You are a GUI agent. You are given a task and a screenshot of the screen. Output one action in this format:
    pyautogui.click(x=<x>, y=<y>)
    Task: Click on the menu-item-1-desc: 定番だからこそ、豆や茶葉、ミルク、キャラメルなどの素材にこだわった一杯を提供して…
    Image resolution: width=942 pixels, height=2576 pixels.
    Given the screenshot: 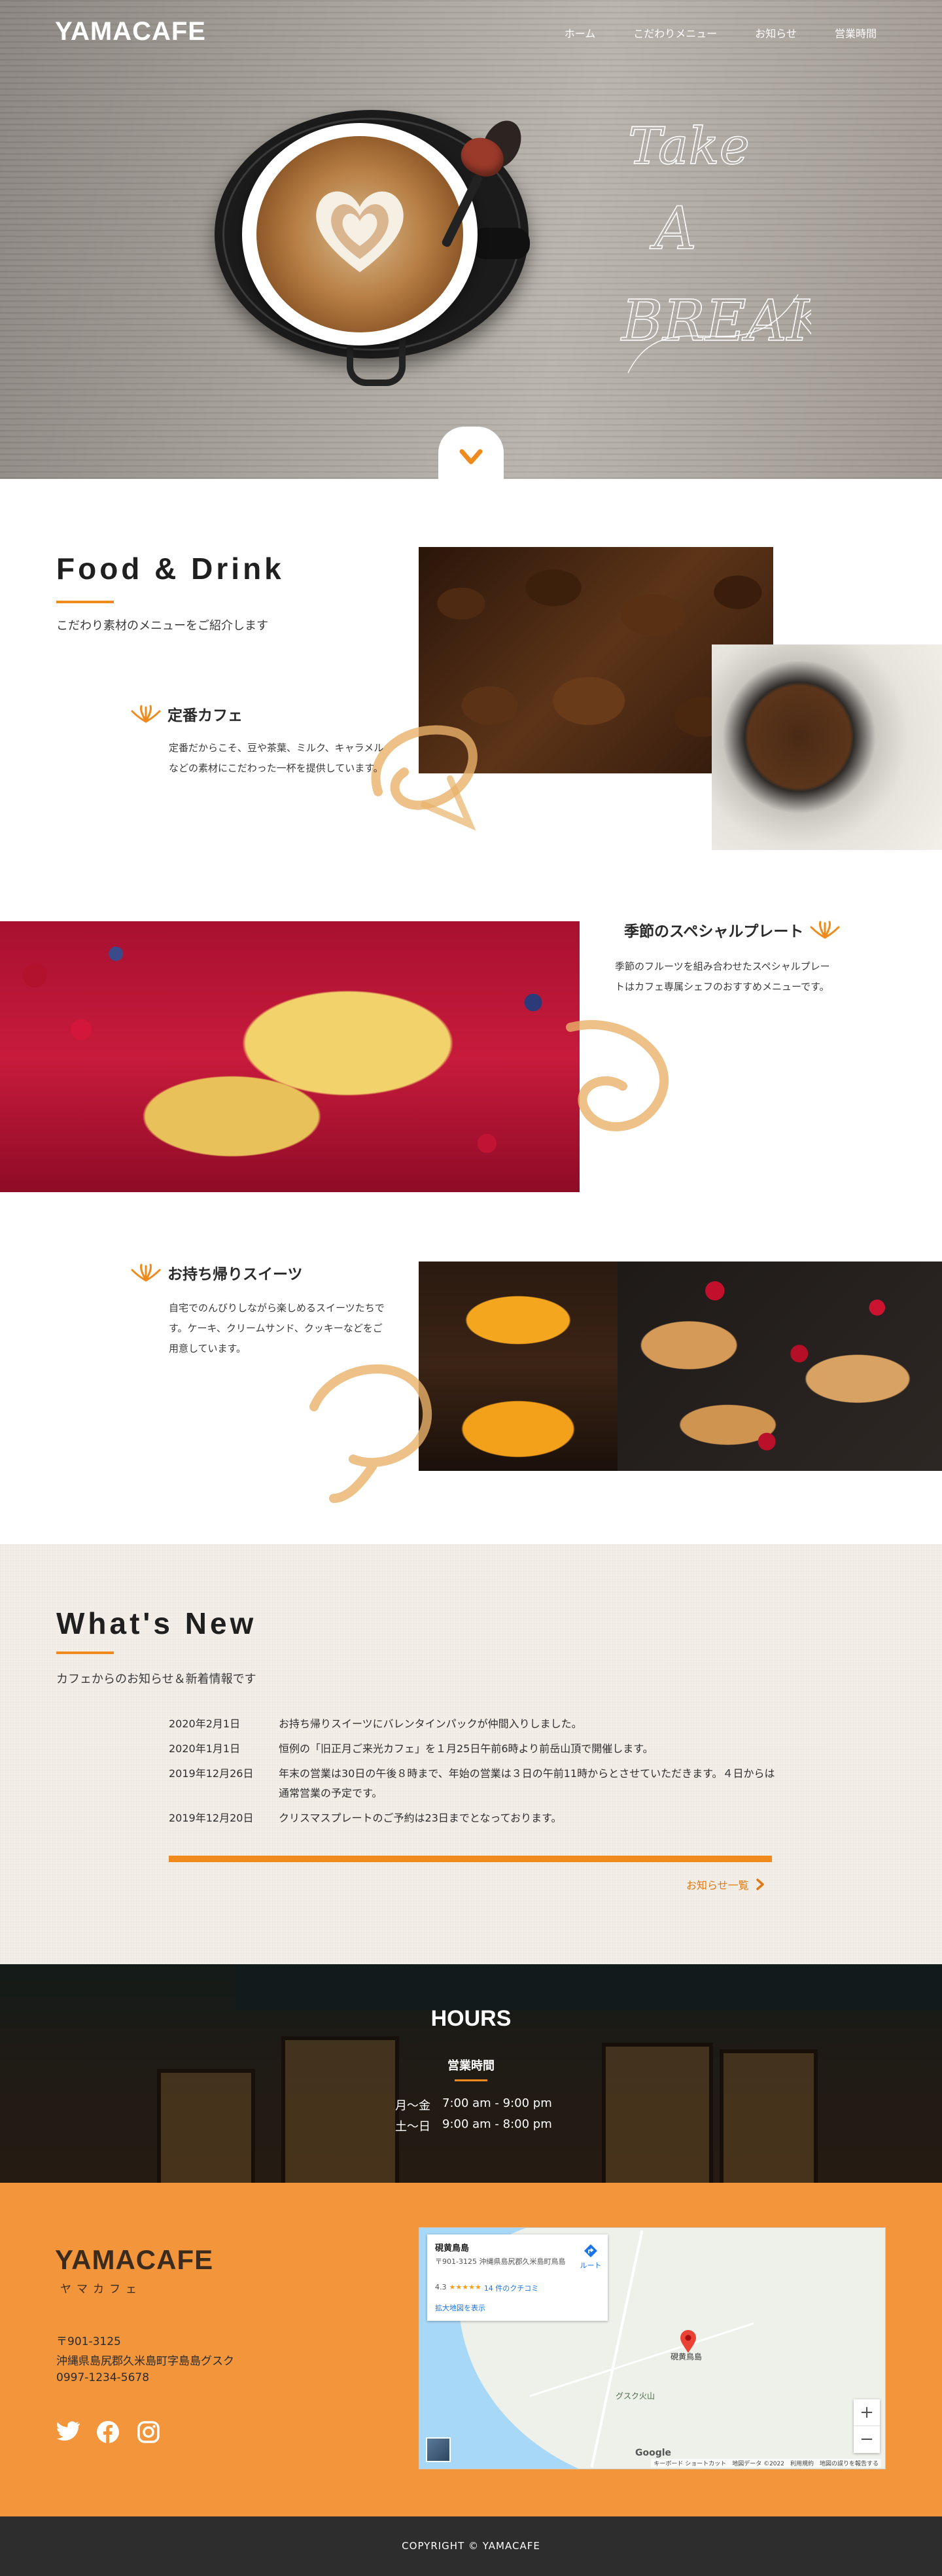 What is the action you would take?
    pyautogui.click(x=277, y=758)
    